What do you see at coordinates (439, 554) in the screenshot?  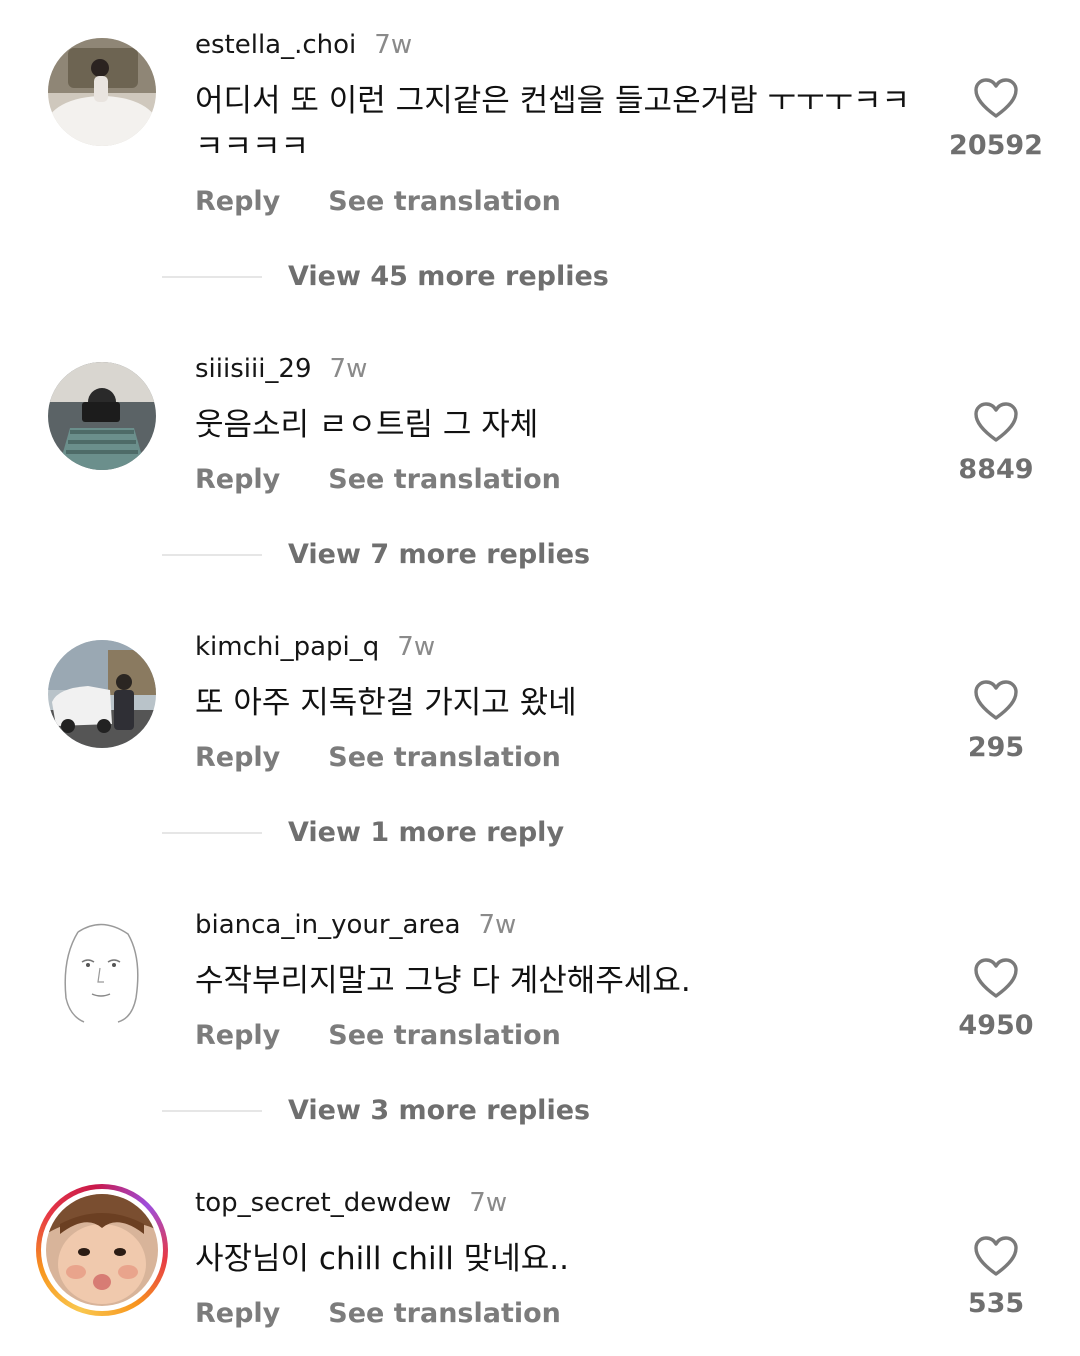 I see `view-more-replies-button: View 7 more replies` at bounding box center [439, 554].